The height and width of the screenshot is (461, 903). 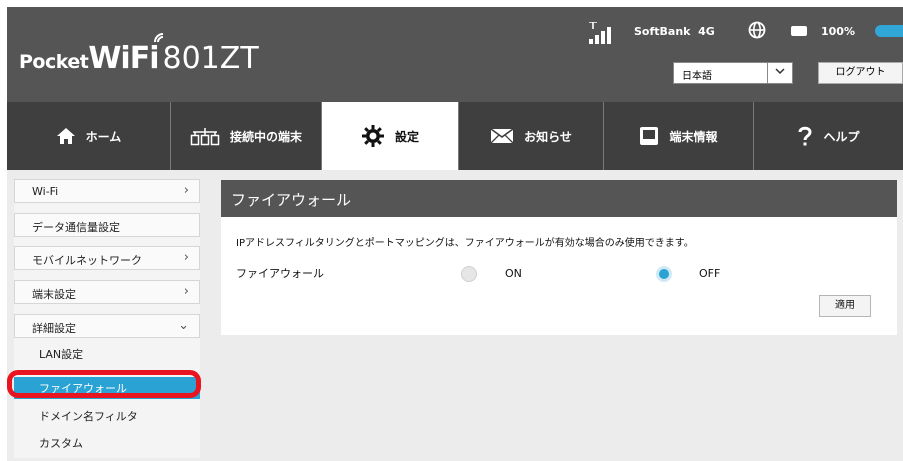 I want to click on sidebar-item-data-usage: データ通信量設定, so click(x=107, y=225).